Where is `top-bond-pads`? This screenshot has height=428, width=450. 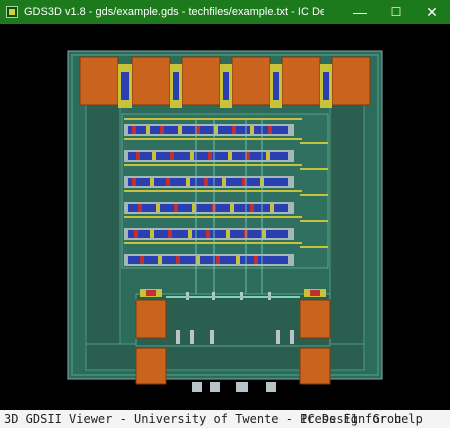
top-bond-pads is located at coordinates (225, 82).